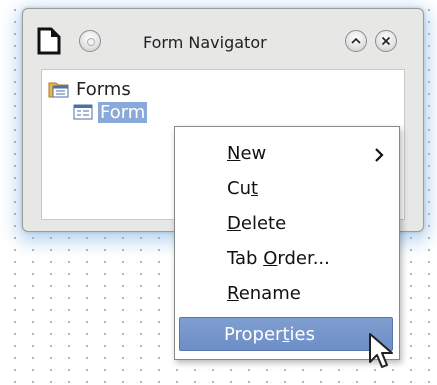 This screenshot has height=385, width=437. What do you see at coordinates (103, 89) in the screenshot?
I see `tree-label-forms: Forms` at bounding box center [103, 89].